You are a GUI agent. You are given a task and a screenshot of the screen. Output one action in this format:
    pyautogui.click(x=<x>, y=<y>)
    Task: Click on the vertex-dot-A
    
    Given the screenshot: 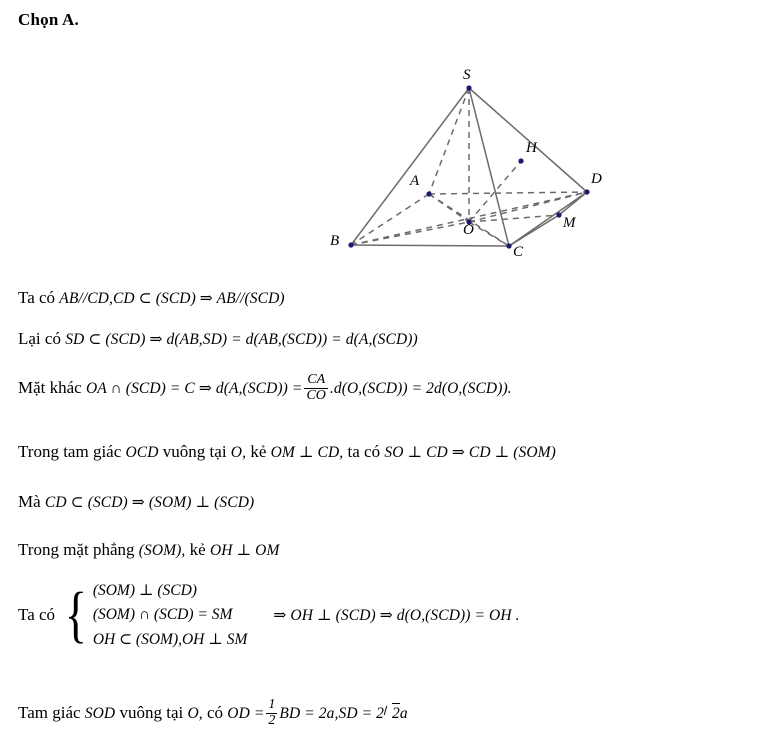 What is the action you would take?
    pyautogui.click(x=429, y=194)
    